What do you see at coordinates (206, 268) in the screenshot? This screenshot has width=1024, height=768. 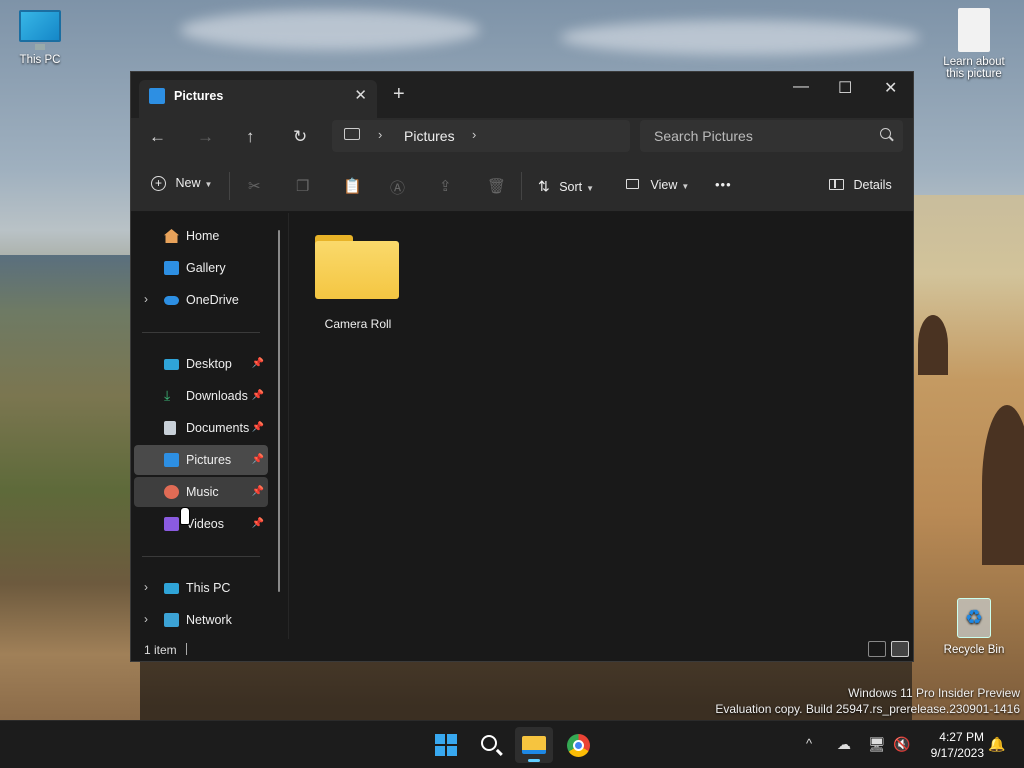 I see `sidebar-item-label: Gallery` at bounding box center [206, 268].